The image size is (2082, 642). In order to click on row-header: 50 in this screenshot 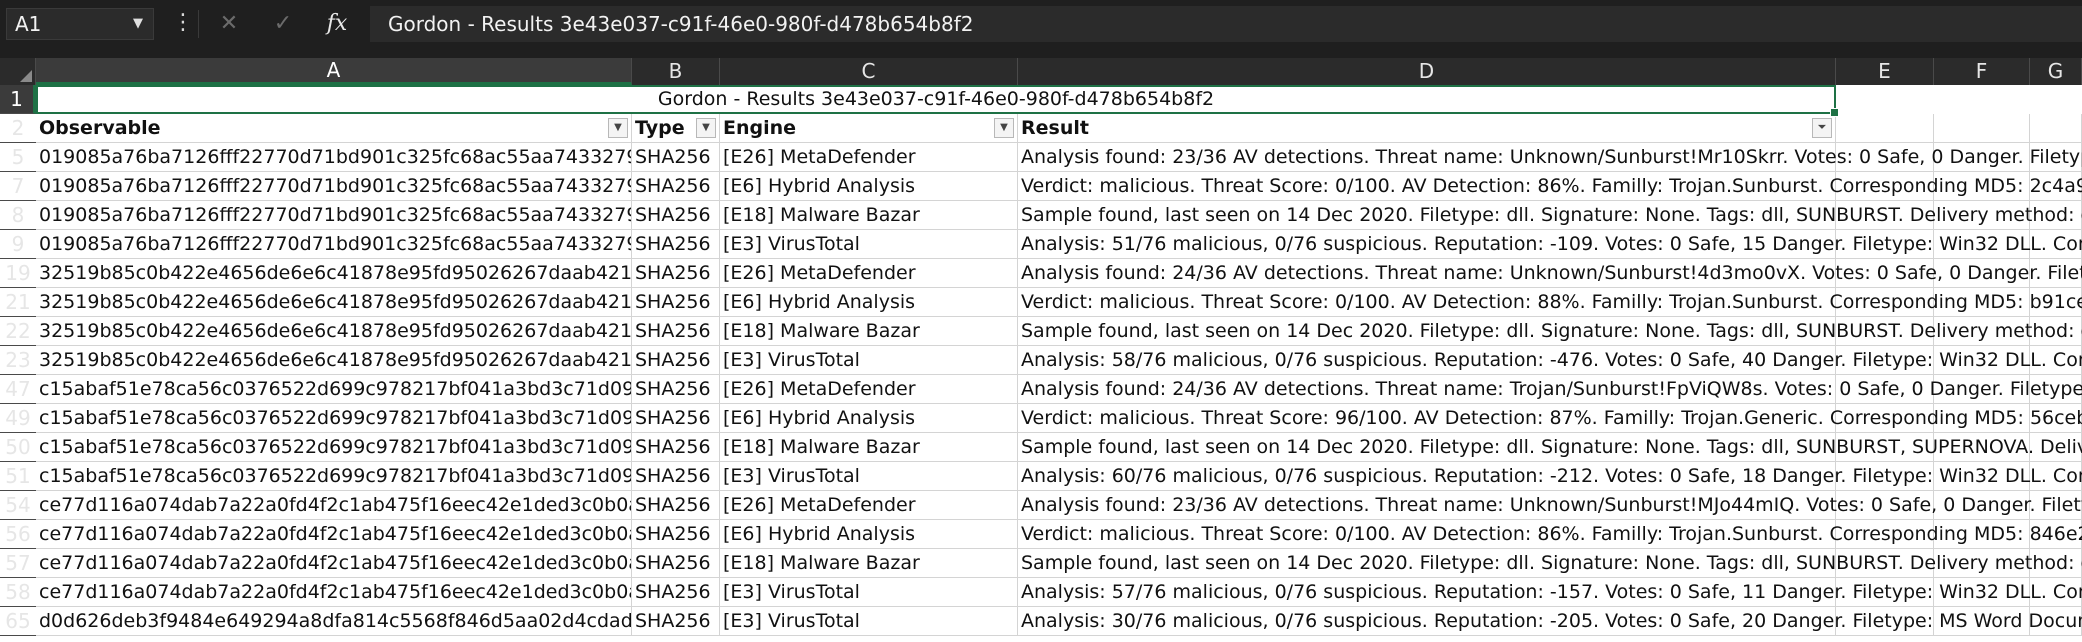, I will do `click(18, 447)`.